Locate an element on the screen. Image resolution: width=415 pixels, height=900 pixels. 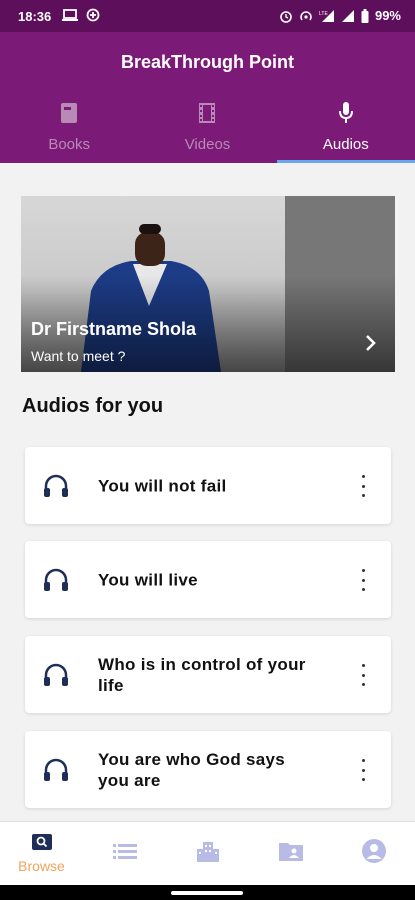
hotspot-icon is located at coordinates (306, 16).